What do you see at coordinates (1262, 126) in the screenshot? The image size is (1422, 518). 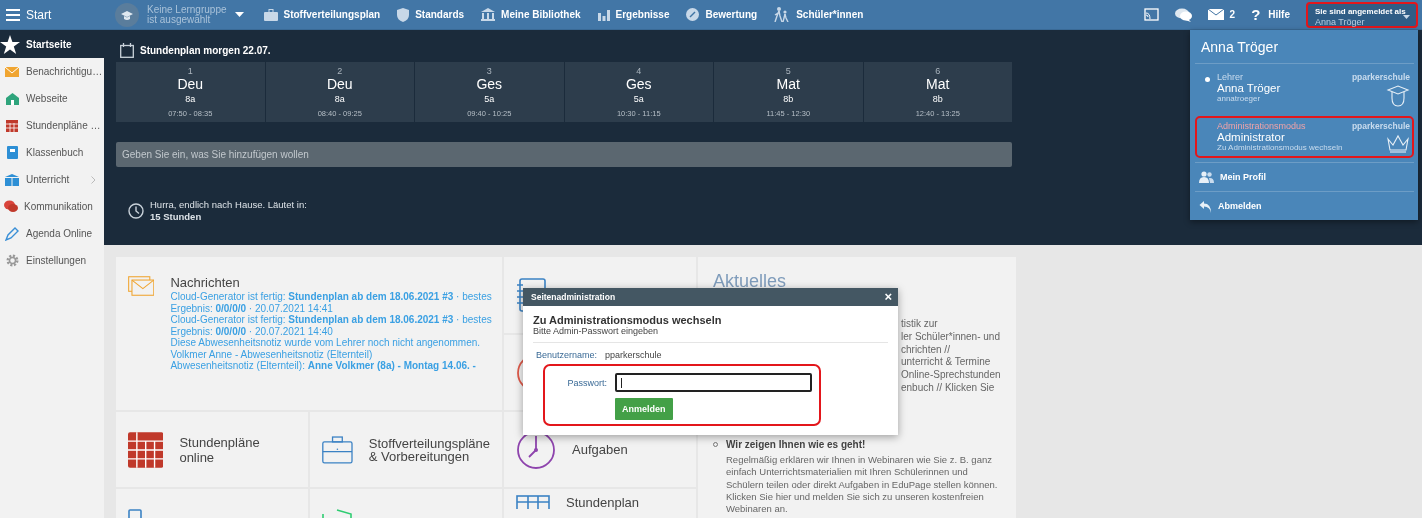 I see `role-label: Administrationsmodus` at bounding box center [1262, 126].